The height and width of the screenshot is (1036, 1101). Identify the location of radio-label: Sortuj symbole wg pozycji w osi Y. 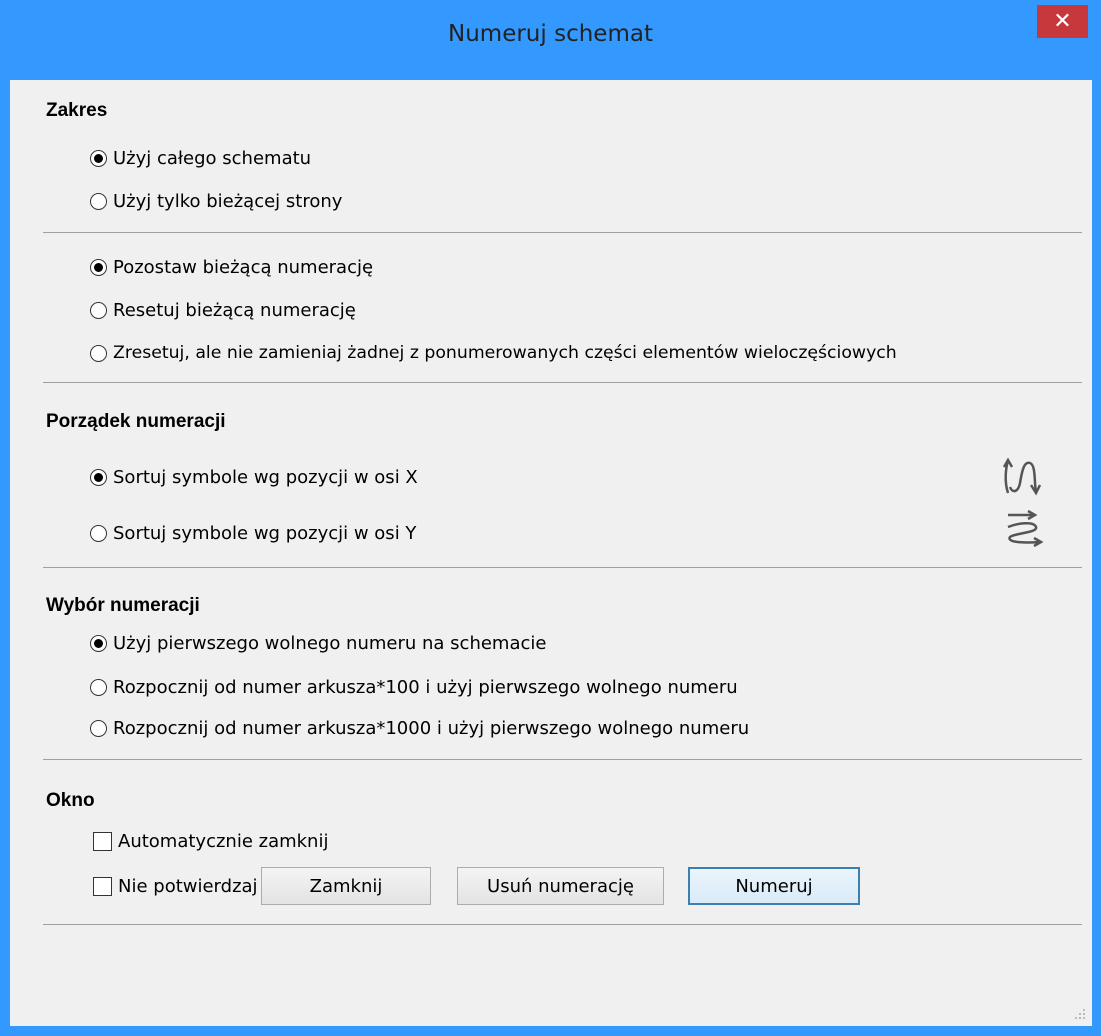
(265, 533).